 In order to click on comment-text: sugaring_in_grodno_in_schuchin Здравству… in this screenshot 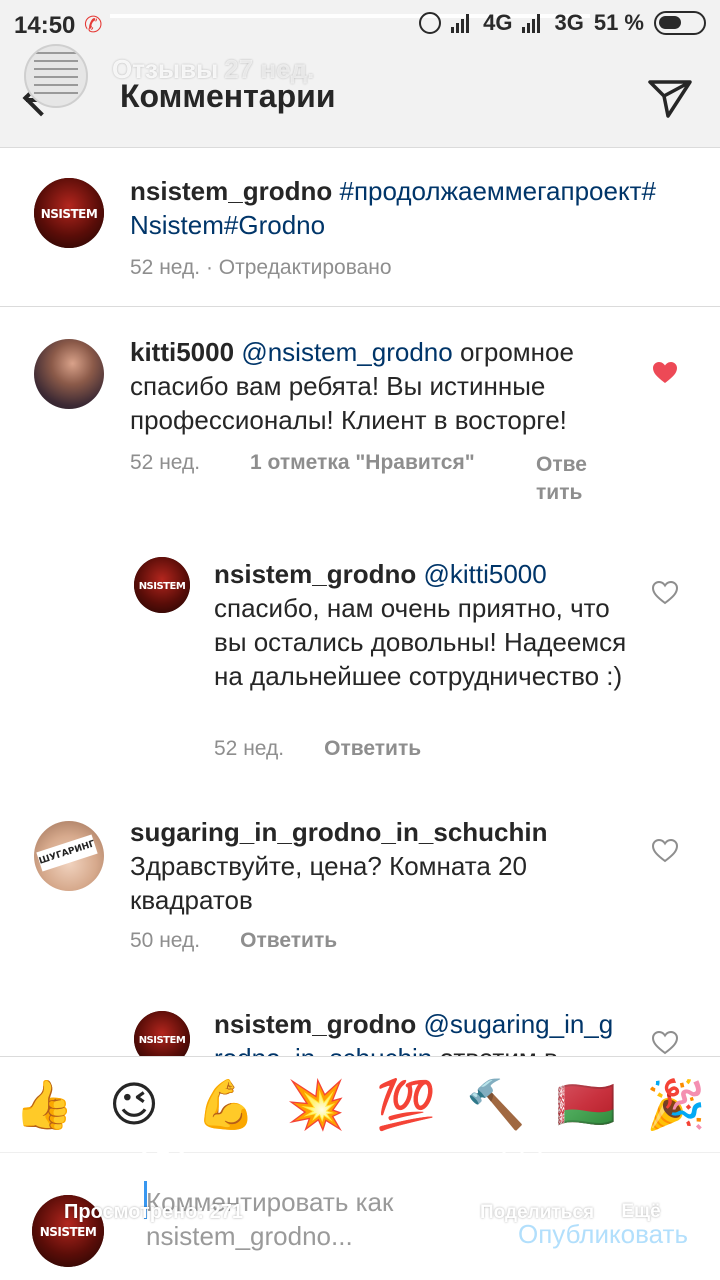, I will do `click(370, 866)`.